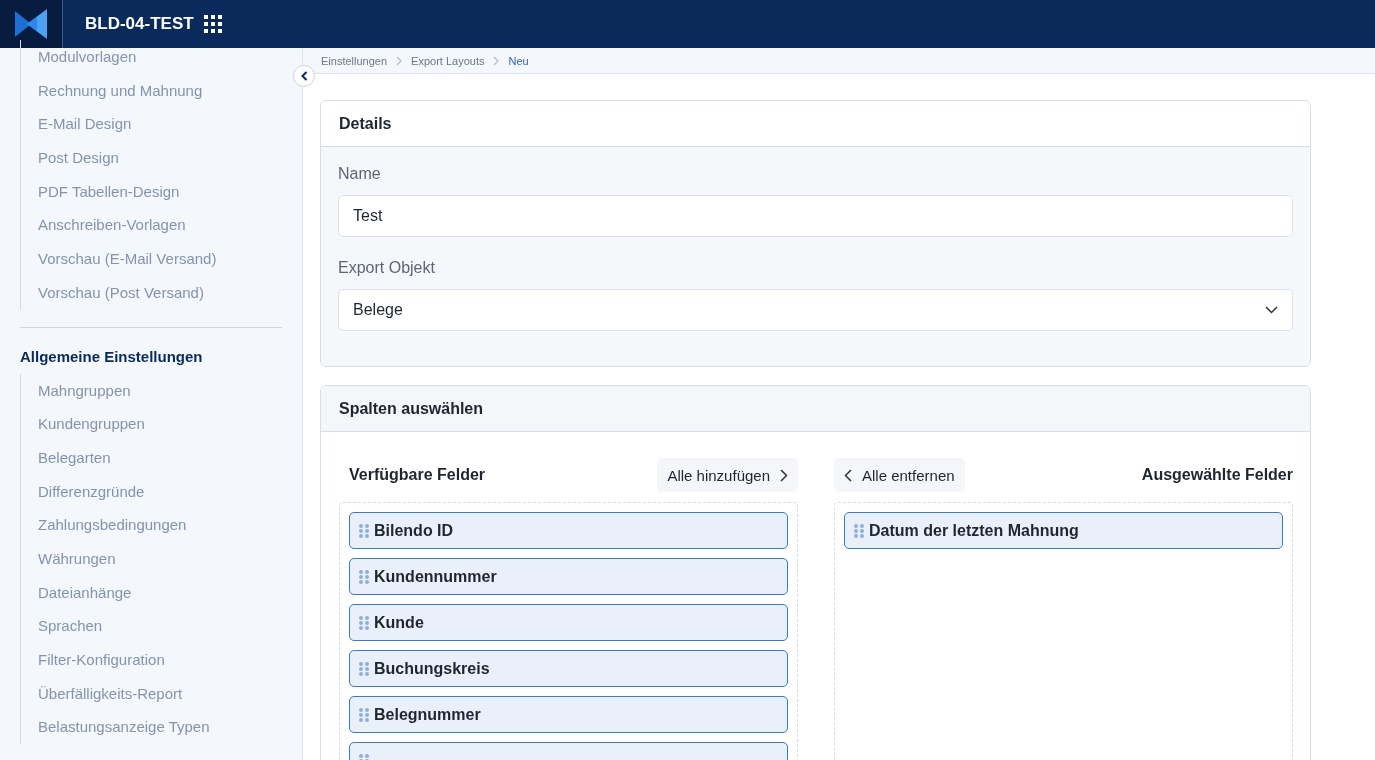 Image resolution: width=1375 pixels, height=760 pixels. Describe the element at coordinates (112, 356) in the screenshot. I see `sidebar-section-title: Allgemeine Einstellungen` at that location.